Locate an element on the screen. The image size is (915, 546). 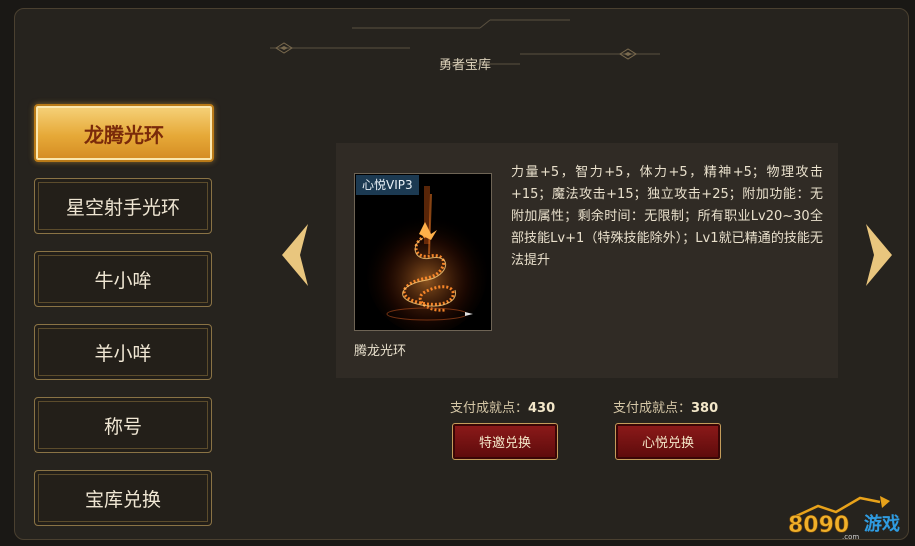
button-label: 特邀兑换 is located at coordinates (504, 443).